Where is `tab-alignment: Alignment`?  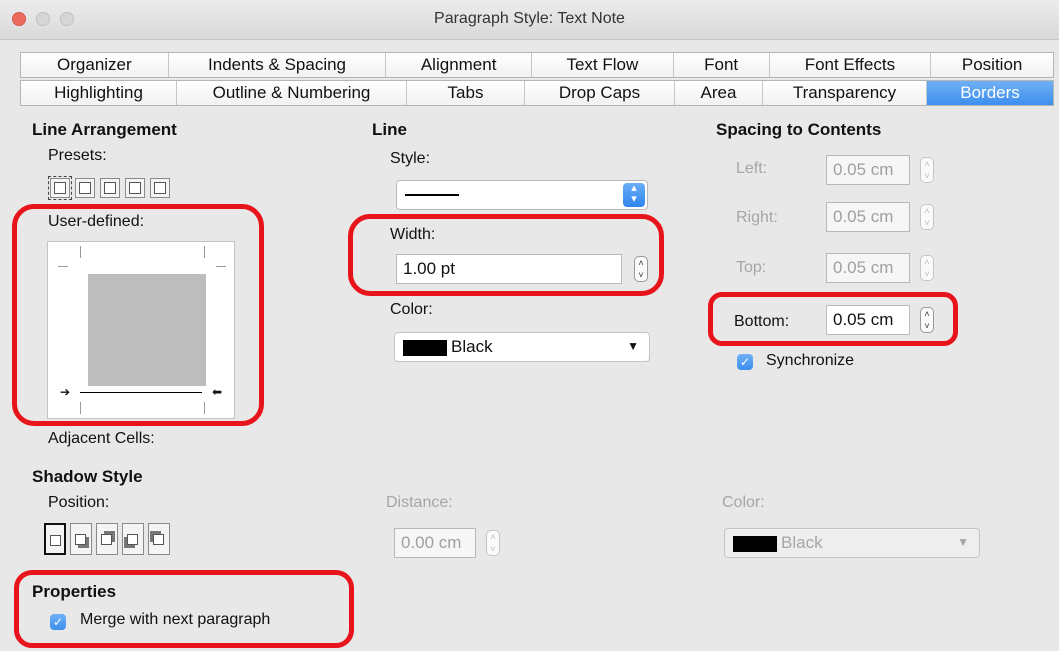 tab-alignment: Alignment is located at coordinates (459, 65).